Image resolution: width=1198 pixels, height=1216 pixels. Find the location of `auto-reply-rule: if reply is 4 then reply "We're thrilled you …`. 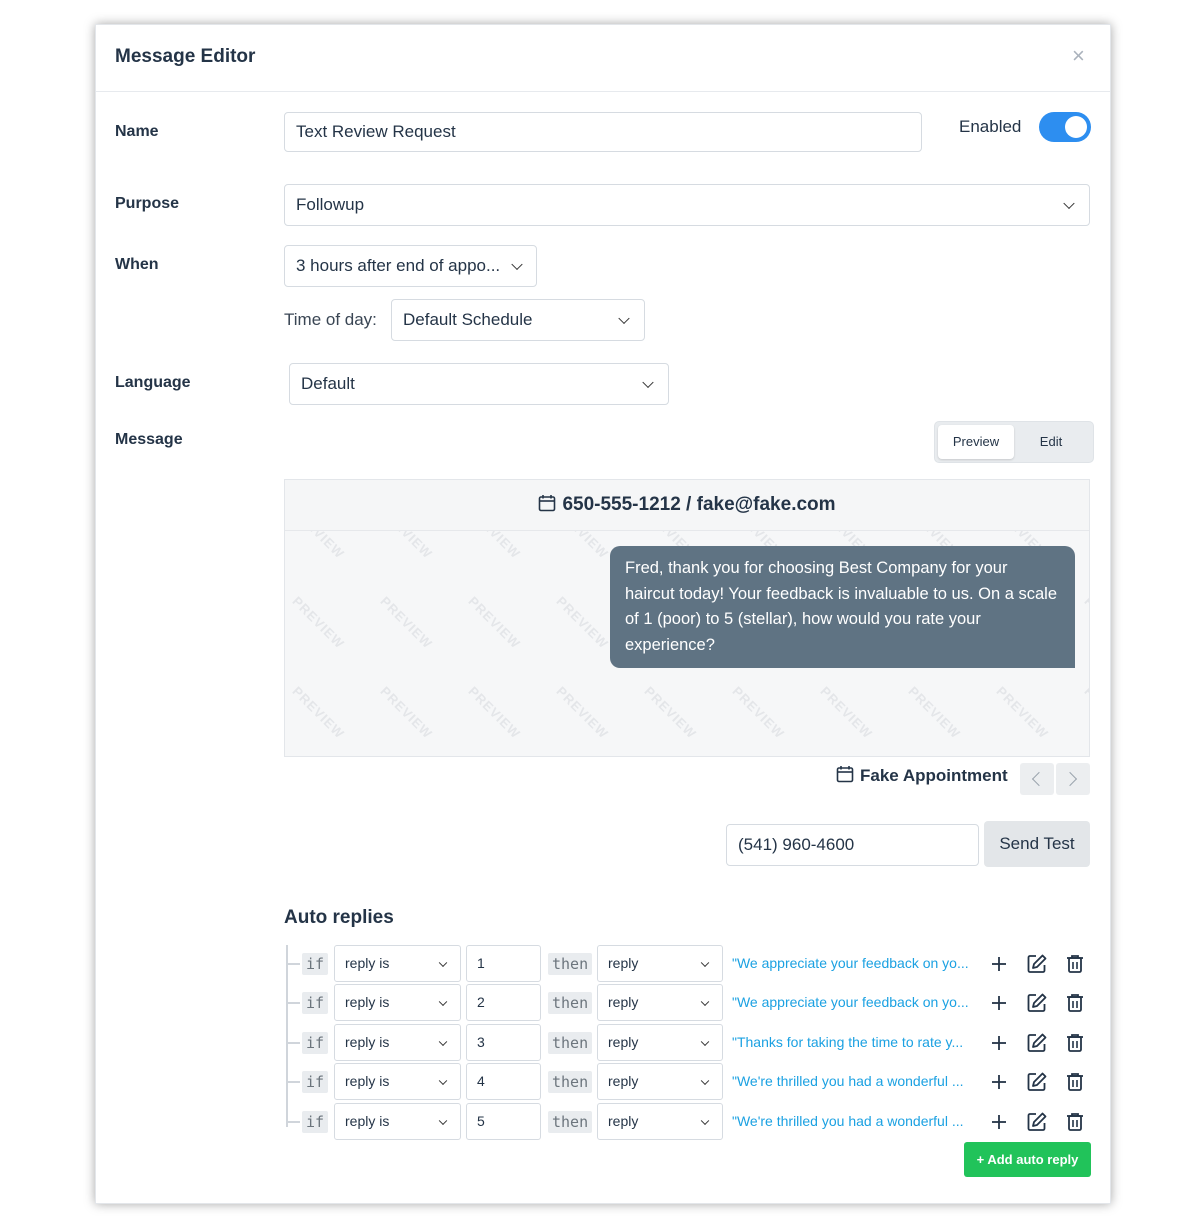

auto-reply-rule: if reply is 4 then reply "We're thrilled you … is located at coordinates (691, 1082).